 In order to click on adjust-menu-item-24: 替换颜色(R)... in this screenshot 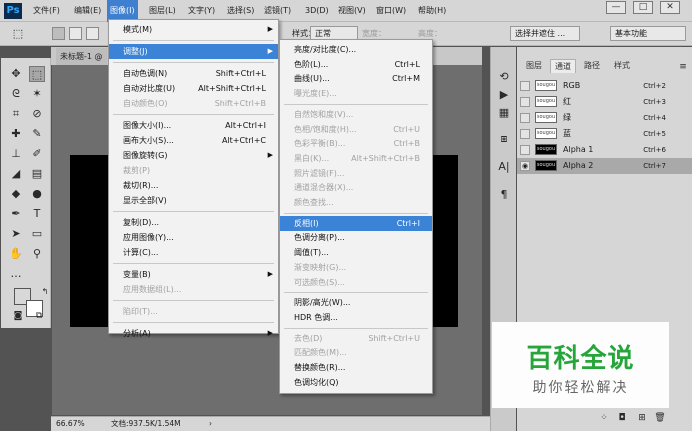, I will do `click(356, 367)`.